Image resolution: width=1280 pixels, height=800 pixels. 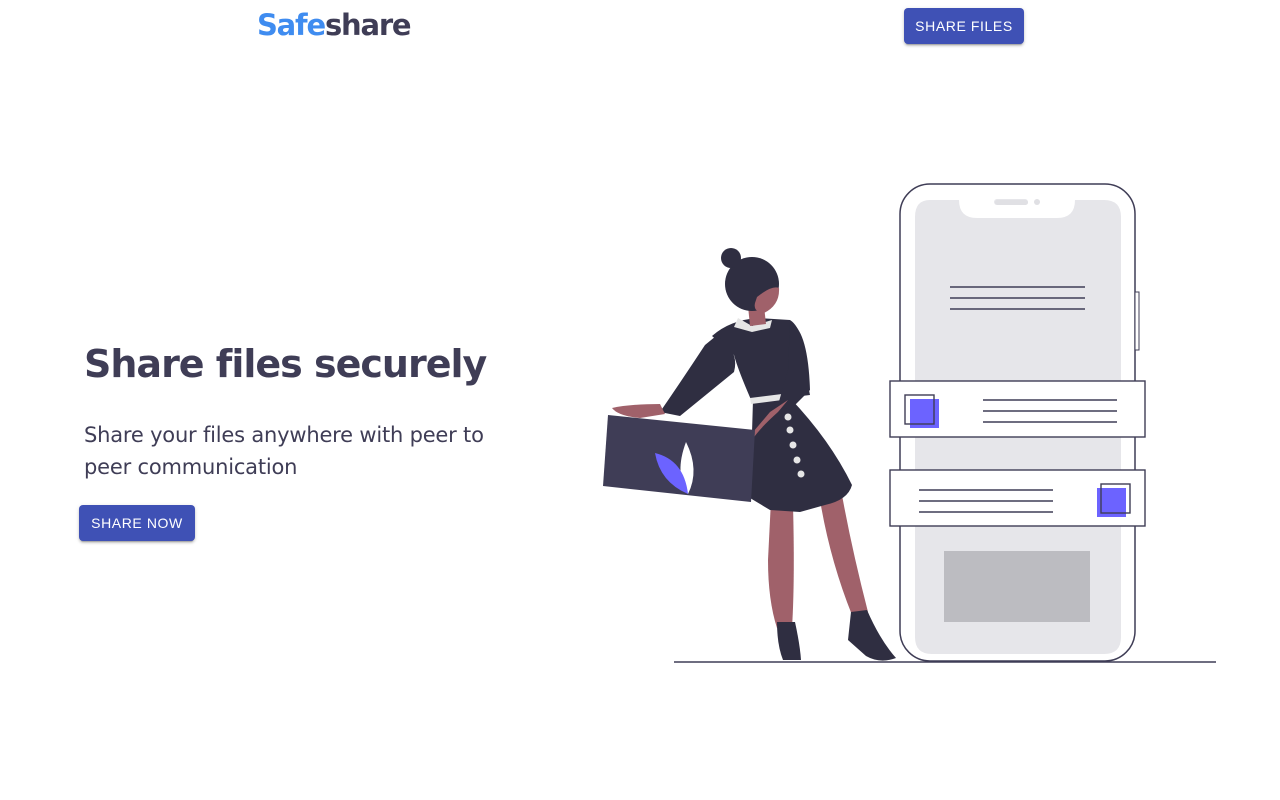 I want to click on share-files-button: SHARE FILES, so click(x=964, y=26).